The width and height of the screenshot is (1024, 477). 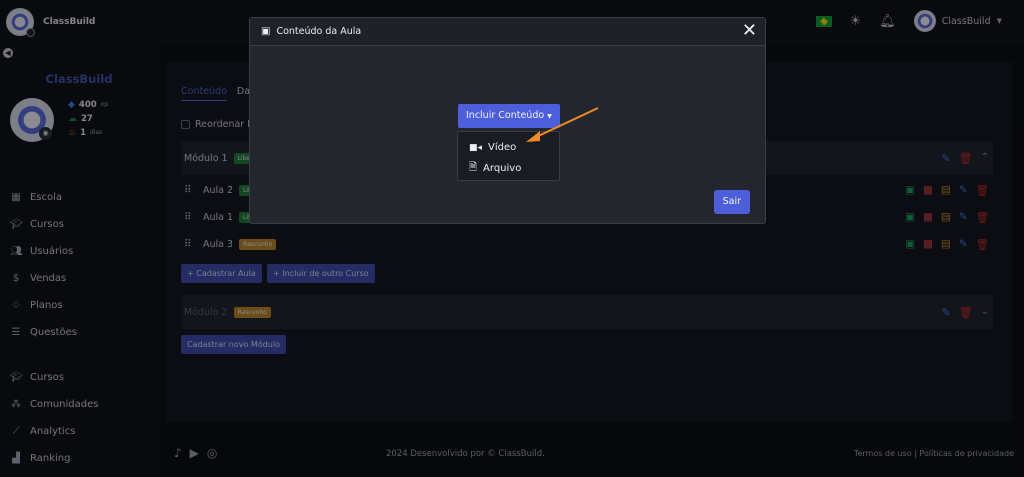 What do you see at coordinates (731, 202) in the screenshot?
I see `exit-button: Sair` at bounding box center [731, 202].